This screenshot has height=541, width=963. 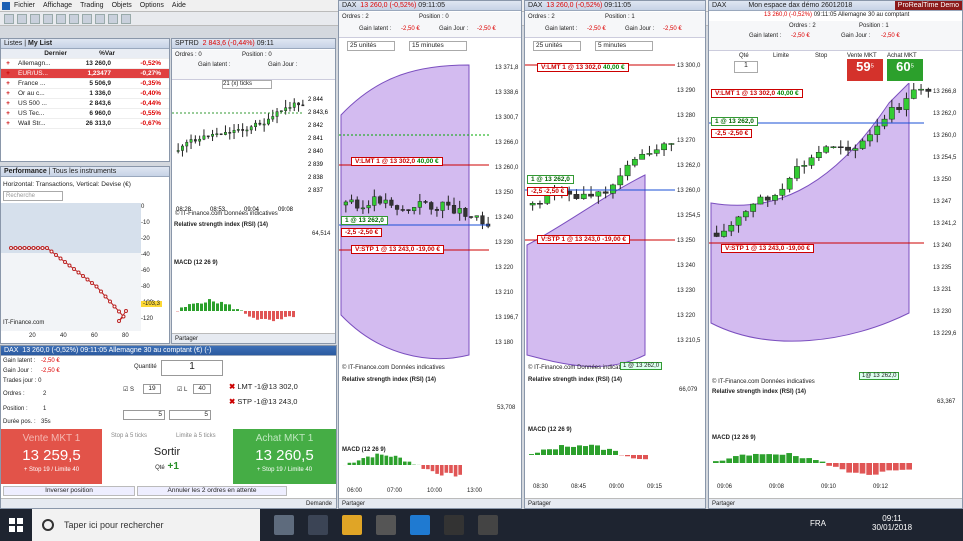 What do you see at coordinates (85, 104) in the screenshot?
I see `list-item: + US 500 ... 2 843,6 -0,44%` at bounding box center [85, 104].